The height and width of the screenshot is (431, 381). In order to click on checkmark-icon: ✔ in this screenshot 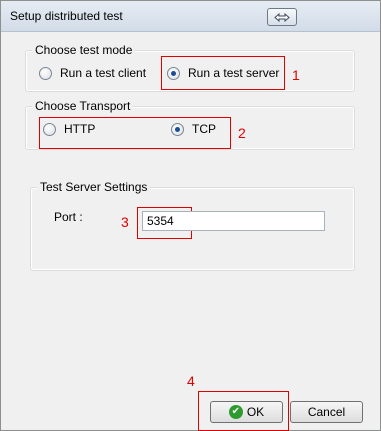, I will do `click(235, 412)`.